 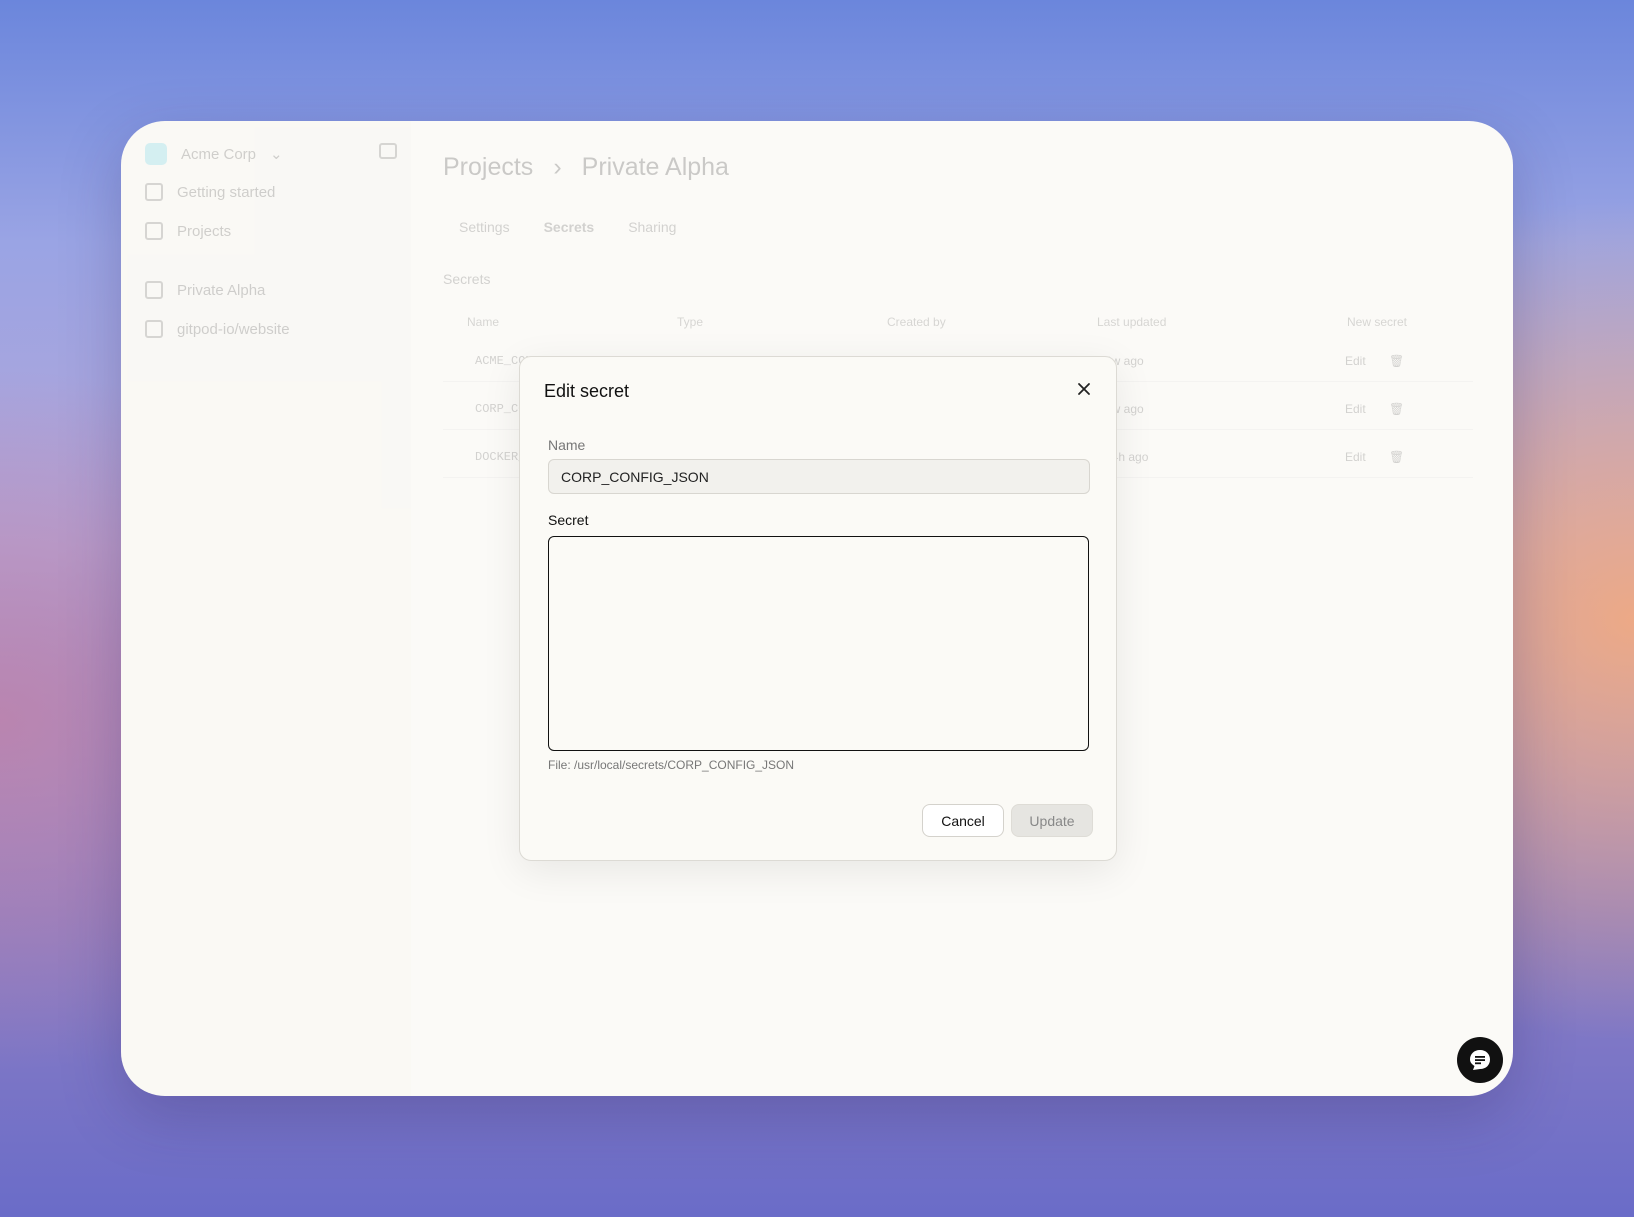 What do you see at coordinates (388, 151) in the screenshot?
I see `new-window-icon` at bounding box center [388, 151].